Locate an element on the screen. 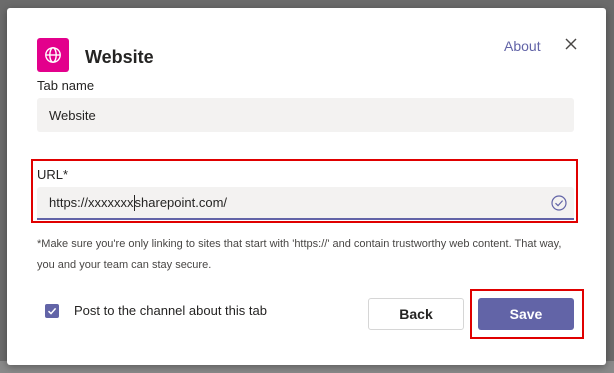 The width and height of the screenshot is (614, 373). url-label: URL* is located at coordinates (53, 174).